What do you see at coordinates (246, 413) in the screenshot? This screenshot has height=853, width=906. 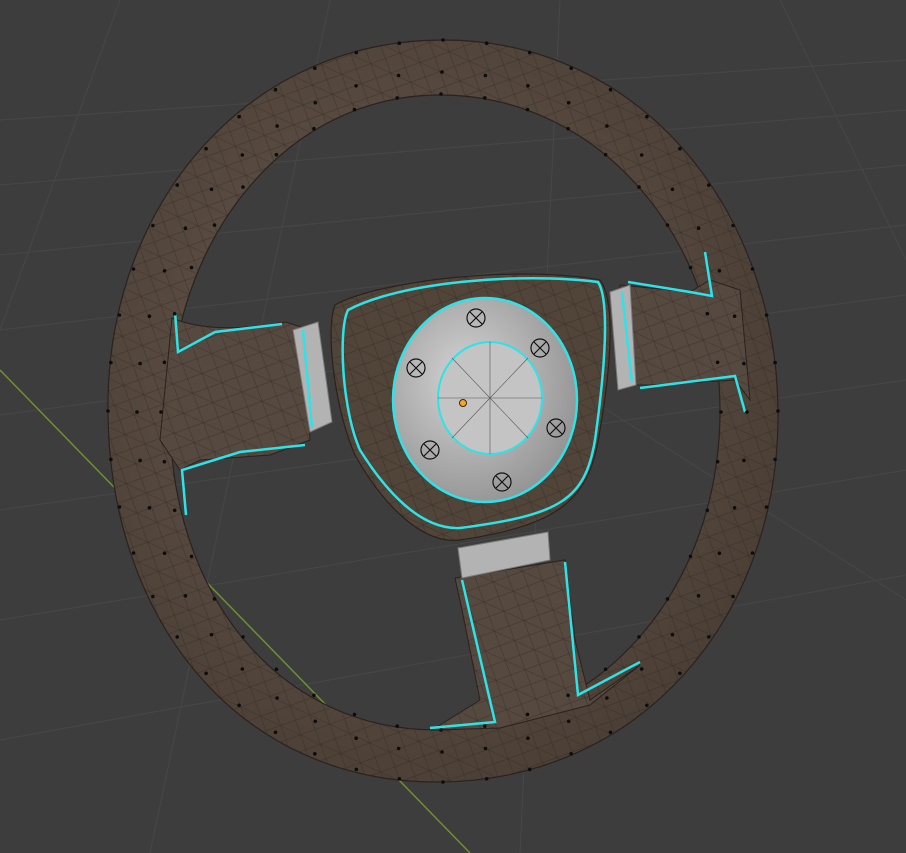 I see `left-spoke` at bounding box center [246, 413].